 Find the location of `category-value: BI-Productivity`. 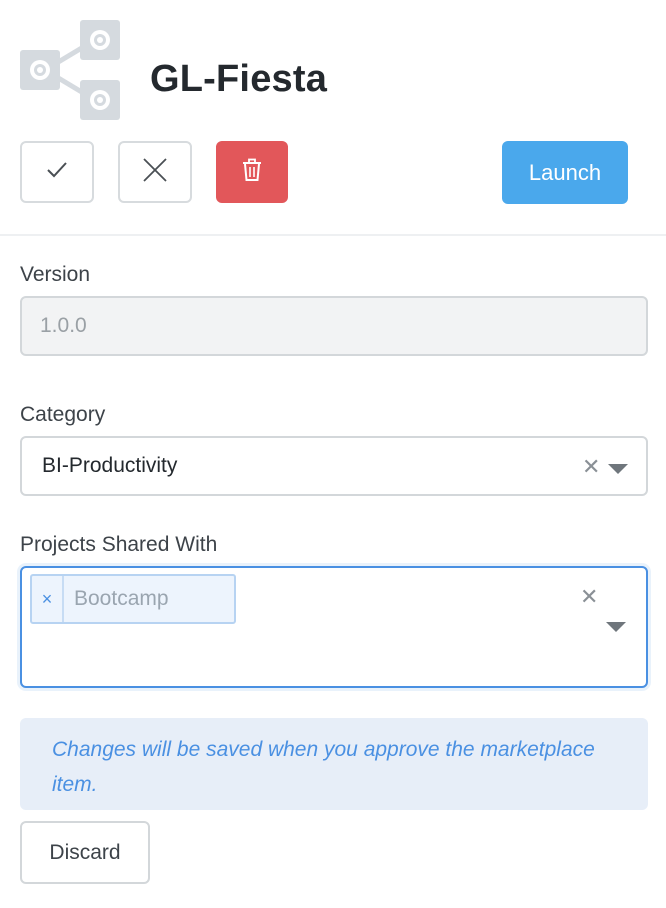

category-value: BI-Productivity is located at coordinates (110, 465).